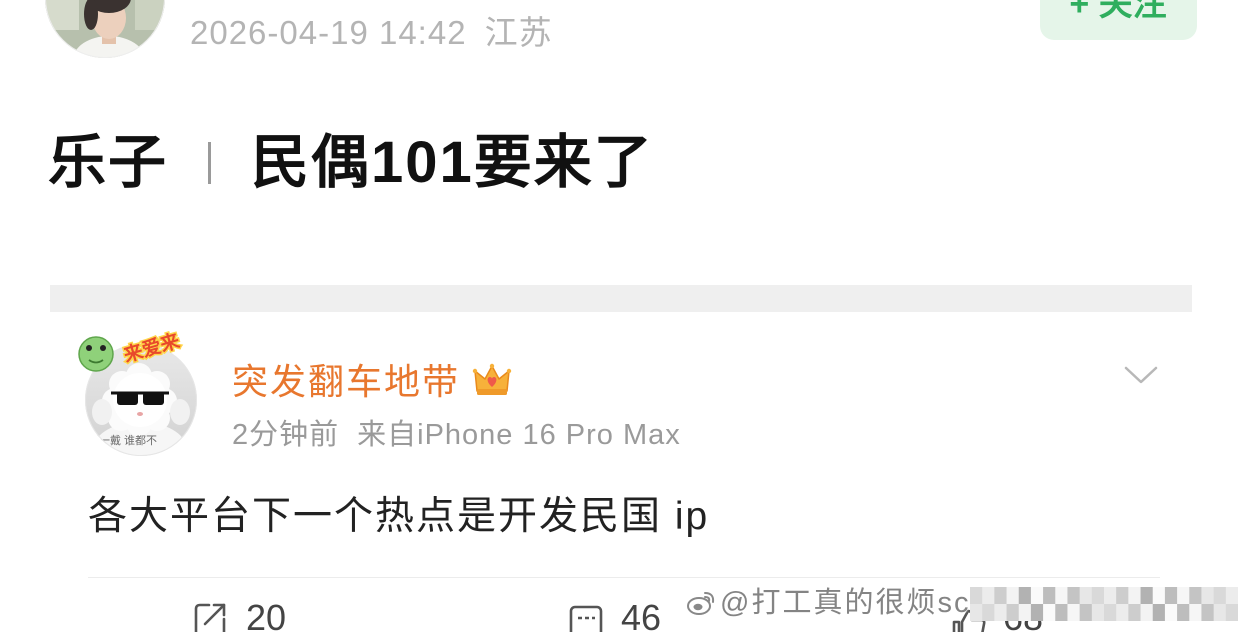 This screenshot has width=1242, height=632. I want to click on share-action: 20, so click(249, 615).